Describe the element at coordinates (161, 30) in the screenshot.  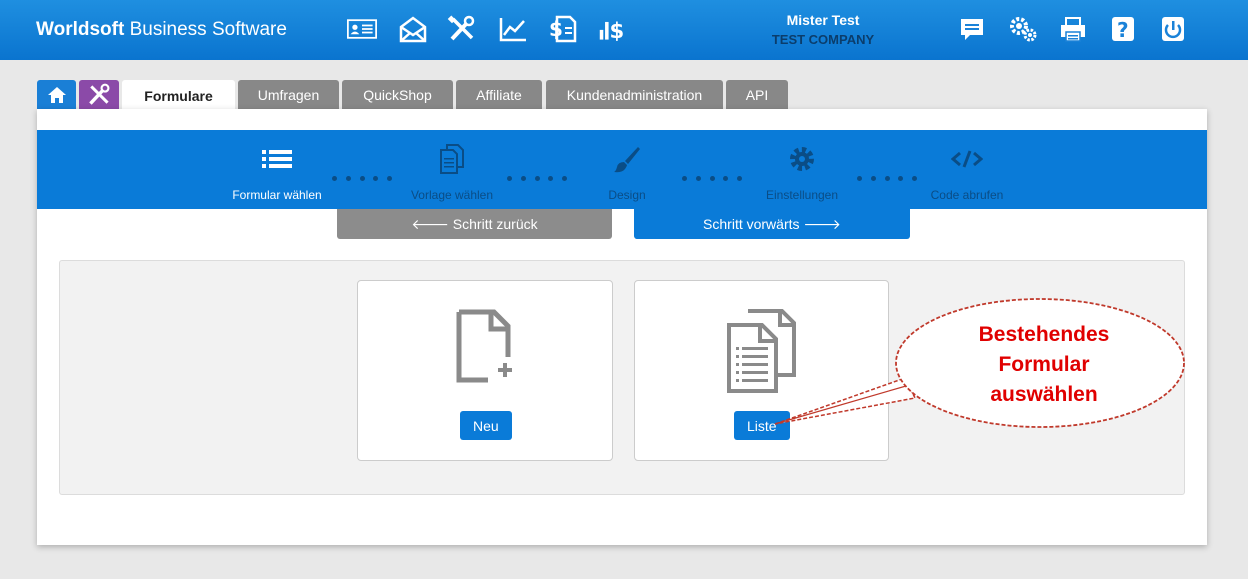
I see `brand-logo: Worldsoft Business Software` at that location.